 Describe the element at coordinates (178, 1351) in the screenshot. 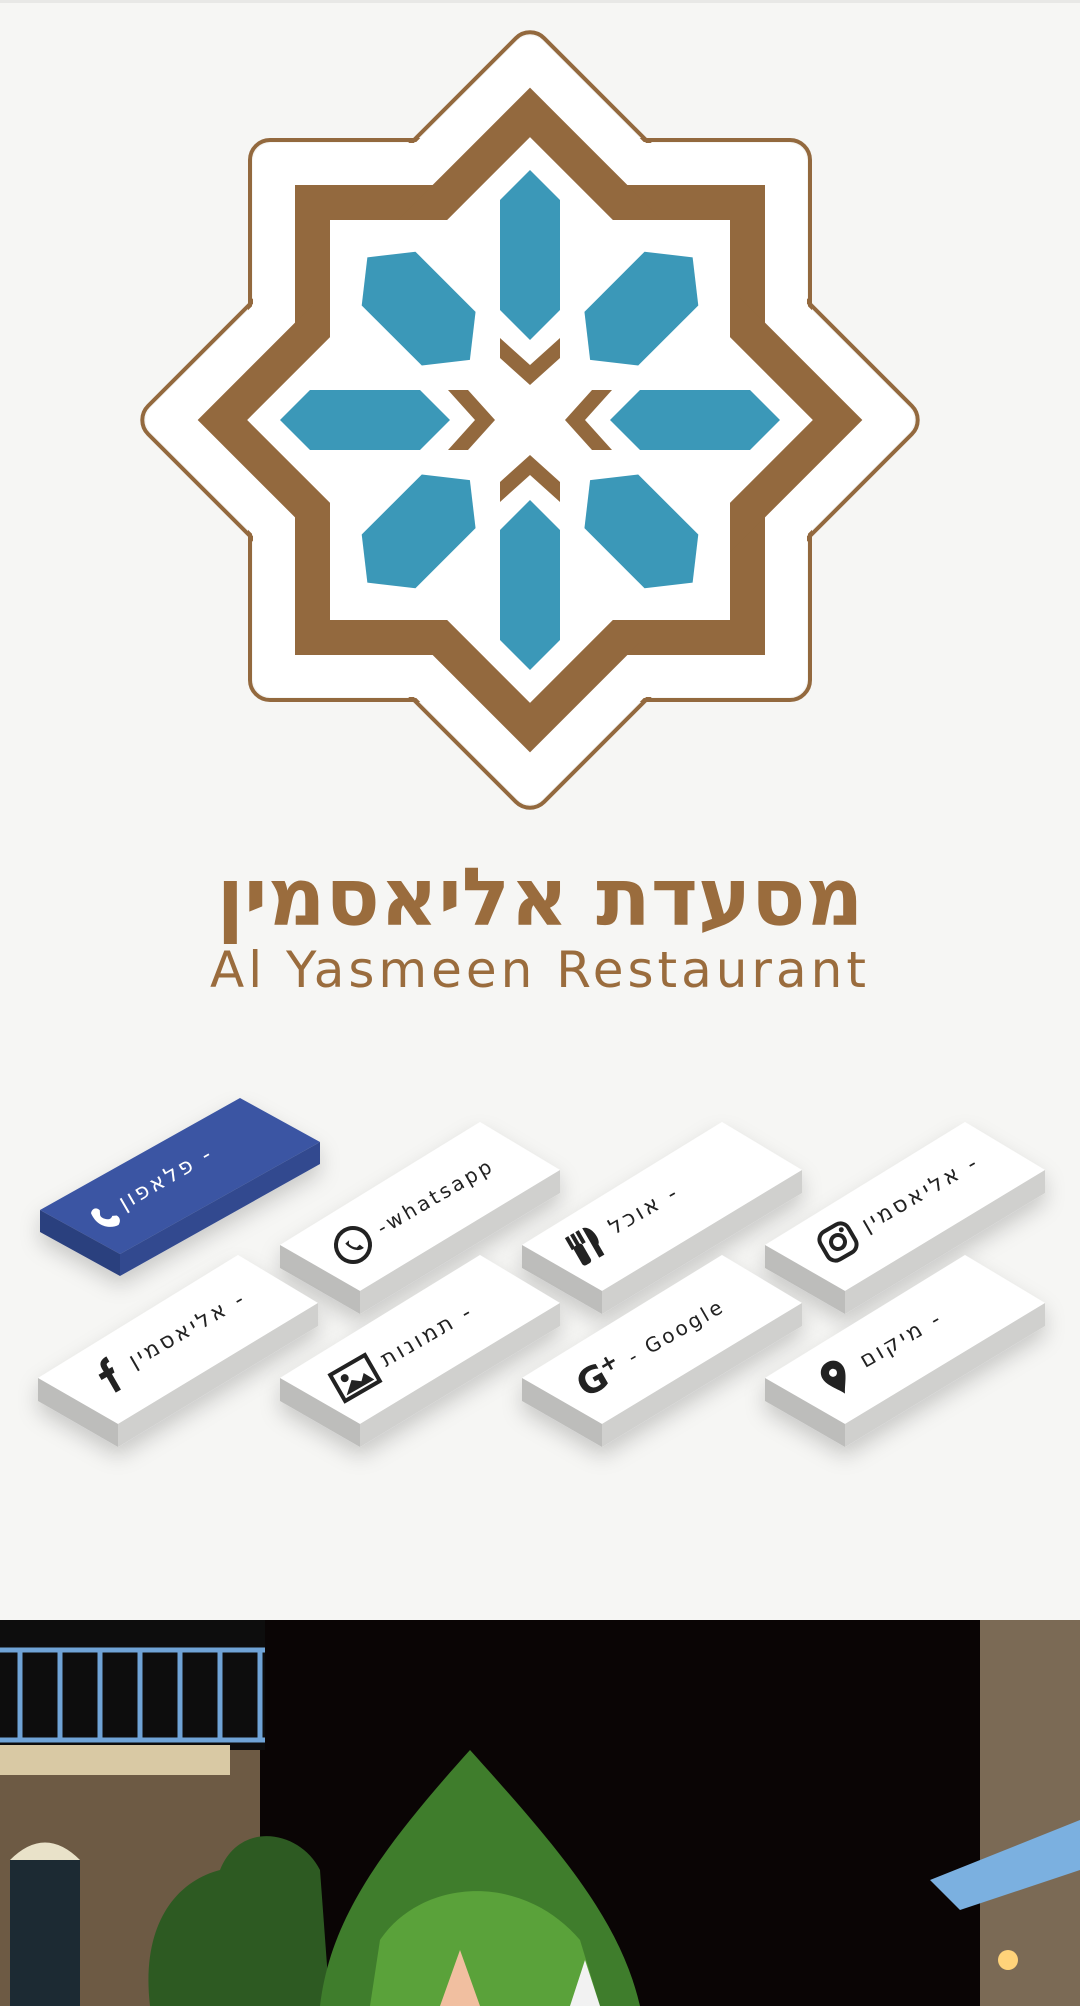

I see `facebook-button: אליאסמין -` at that location.